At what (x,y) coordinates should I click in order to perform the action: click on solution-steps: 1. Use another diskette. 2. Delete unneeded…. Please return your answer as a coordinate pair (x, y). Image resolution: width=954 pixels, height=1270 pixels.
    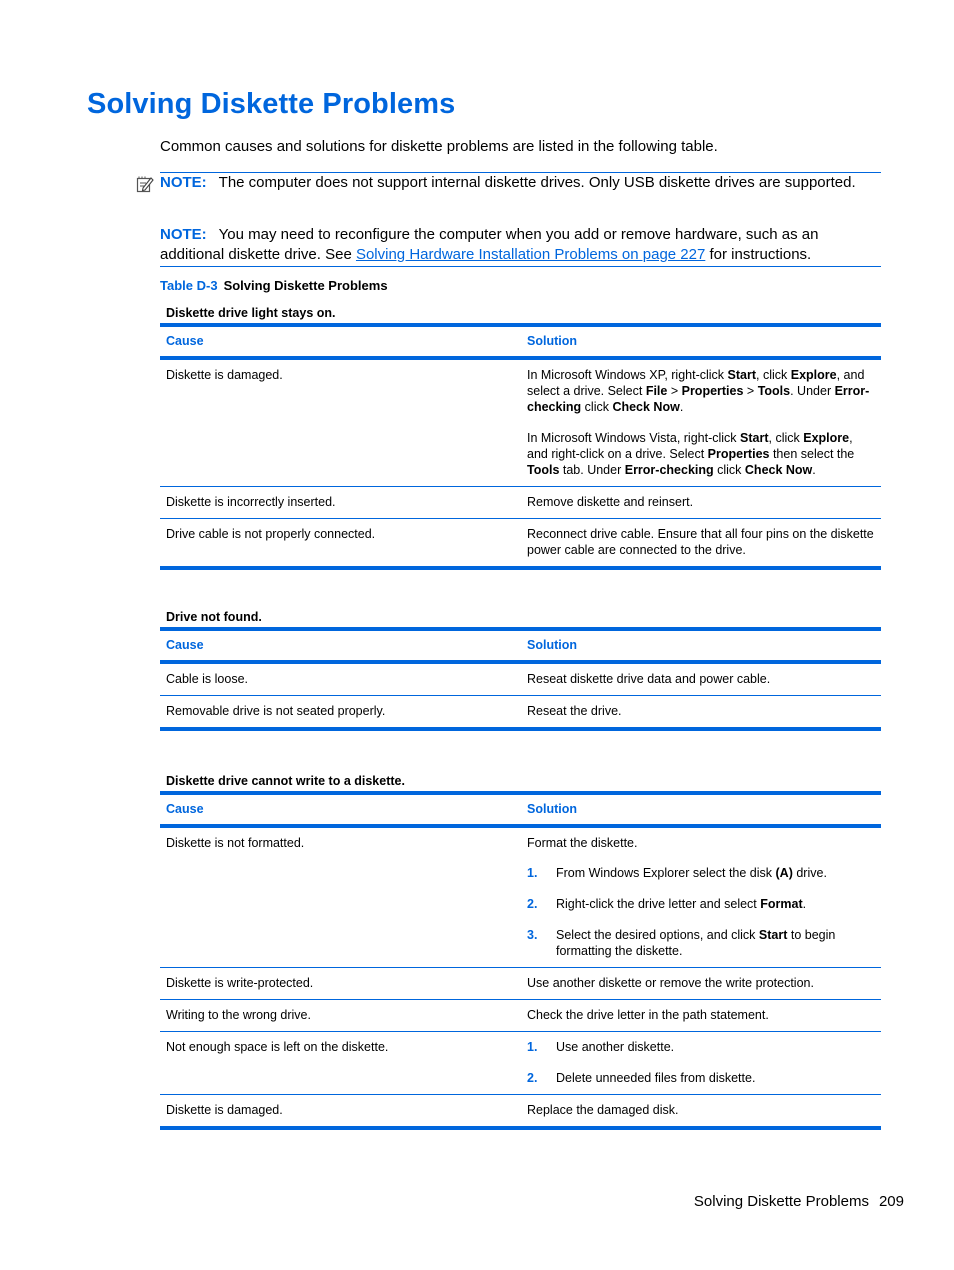
    Looking at the image, I should click on (701, 1062).